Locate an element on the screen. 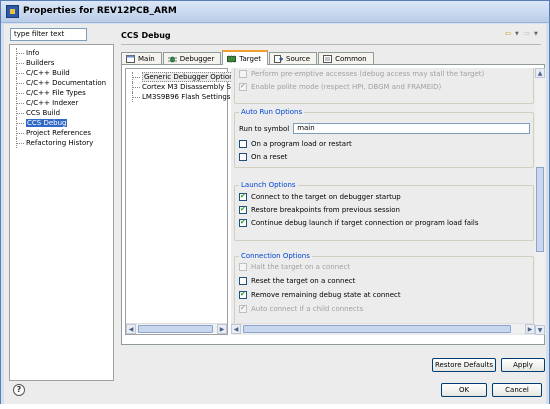  tree-item-cpp-build: C/C++ Build is located at coordinates (42, 73).